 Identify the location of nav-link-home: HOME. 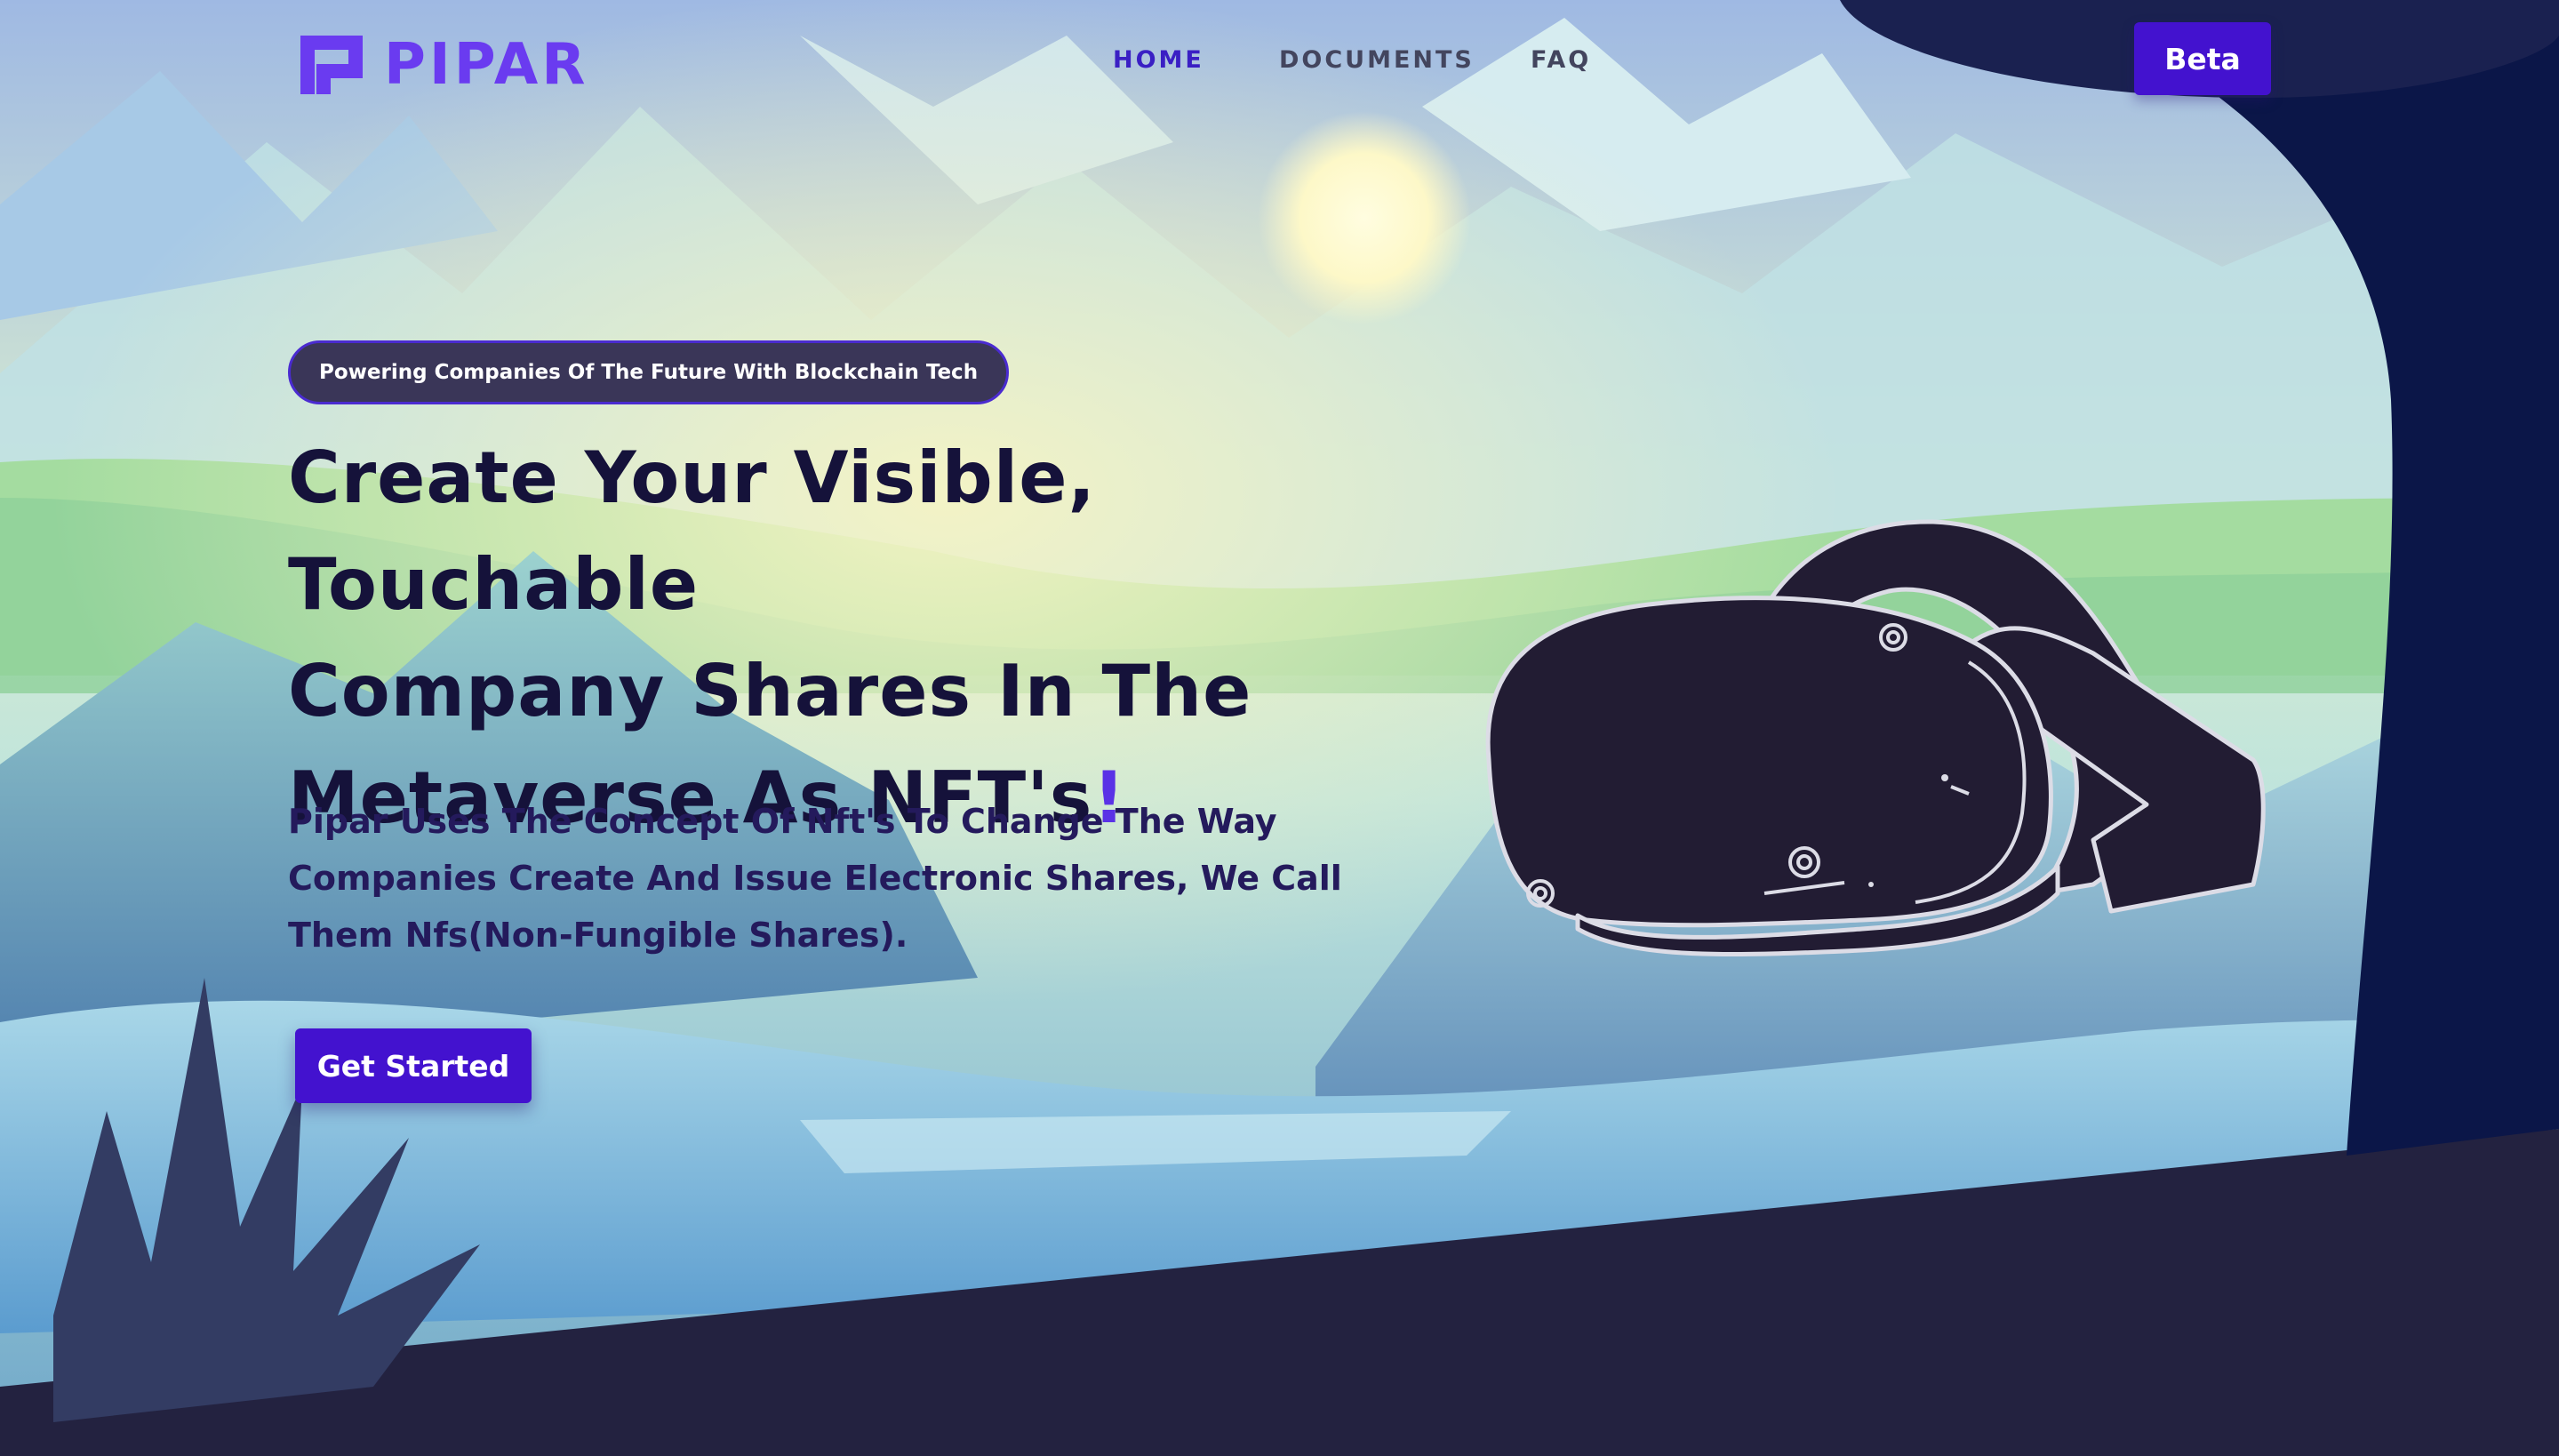
(1158, 60).